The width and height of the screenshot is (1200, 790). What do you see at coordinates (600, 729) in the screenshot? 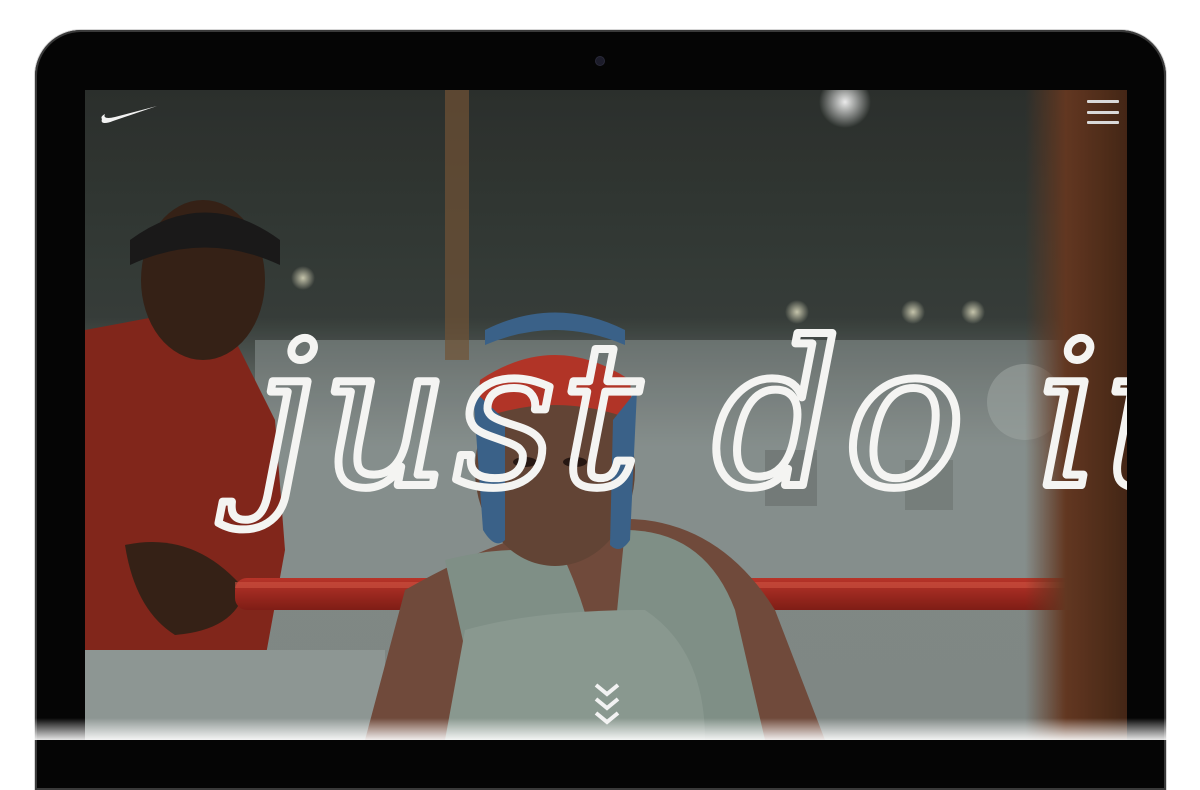
I see `page-bottom-fade` at bounding box center [600, 729].